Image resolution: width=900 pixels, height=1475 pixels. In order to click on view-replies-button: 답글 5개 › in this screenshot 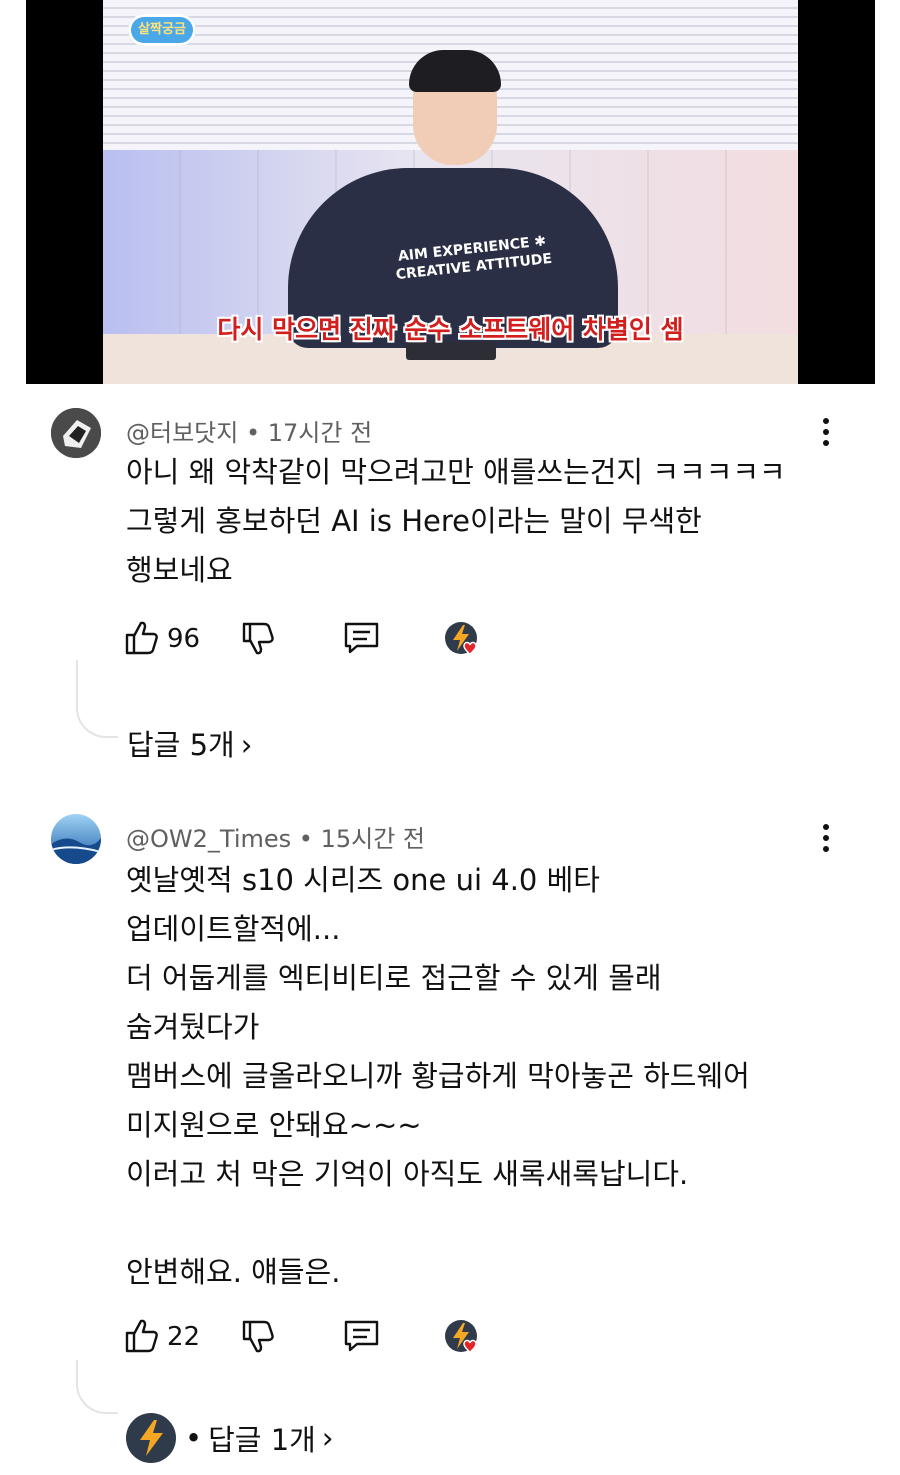, I will do `click(189, 743)`.